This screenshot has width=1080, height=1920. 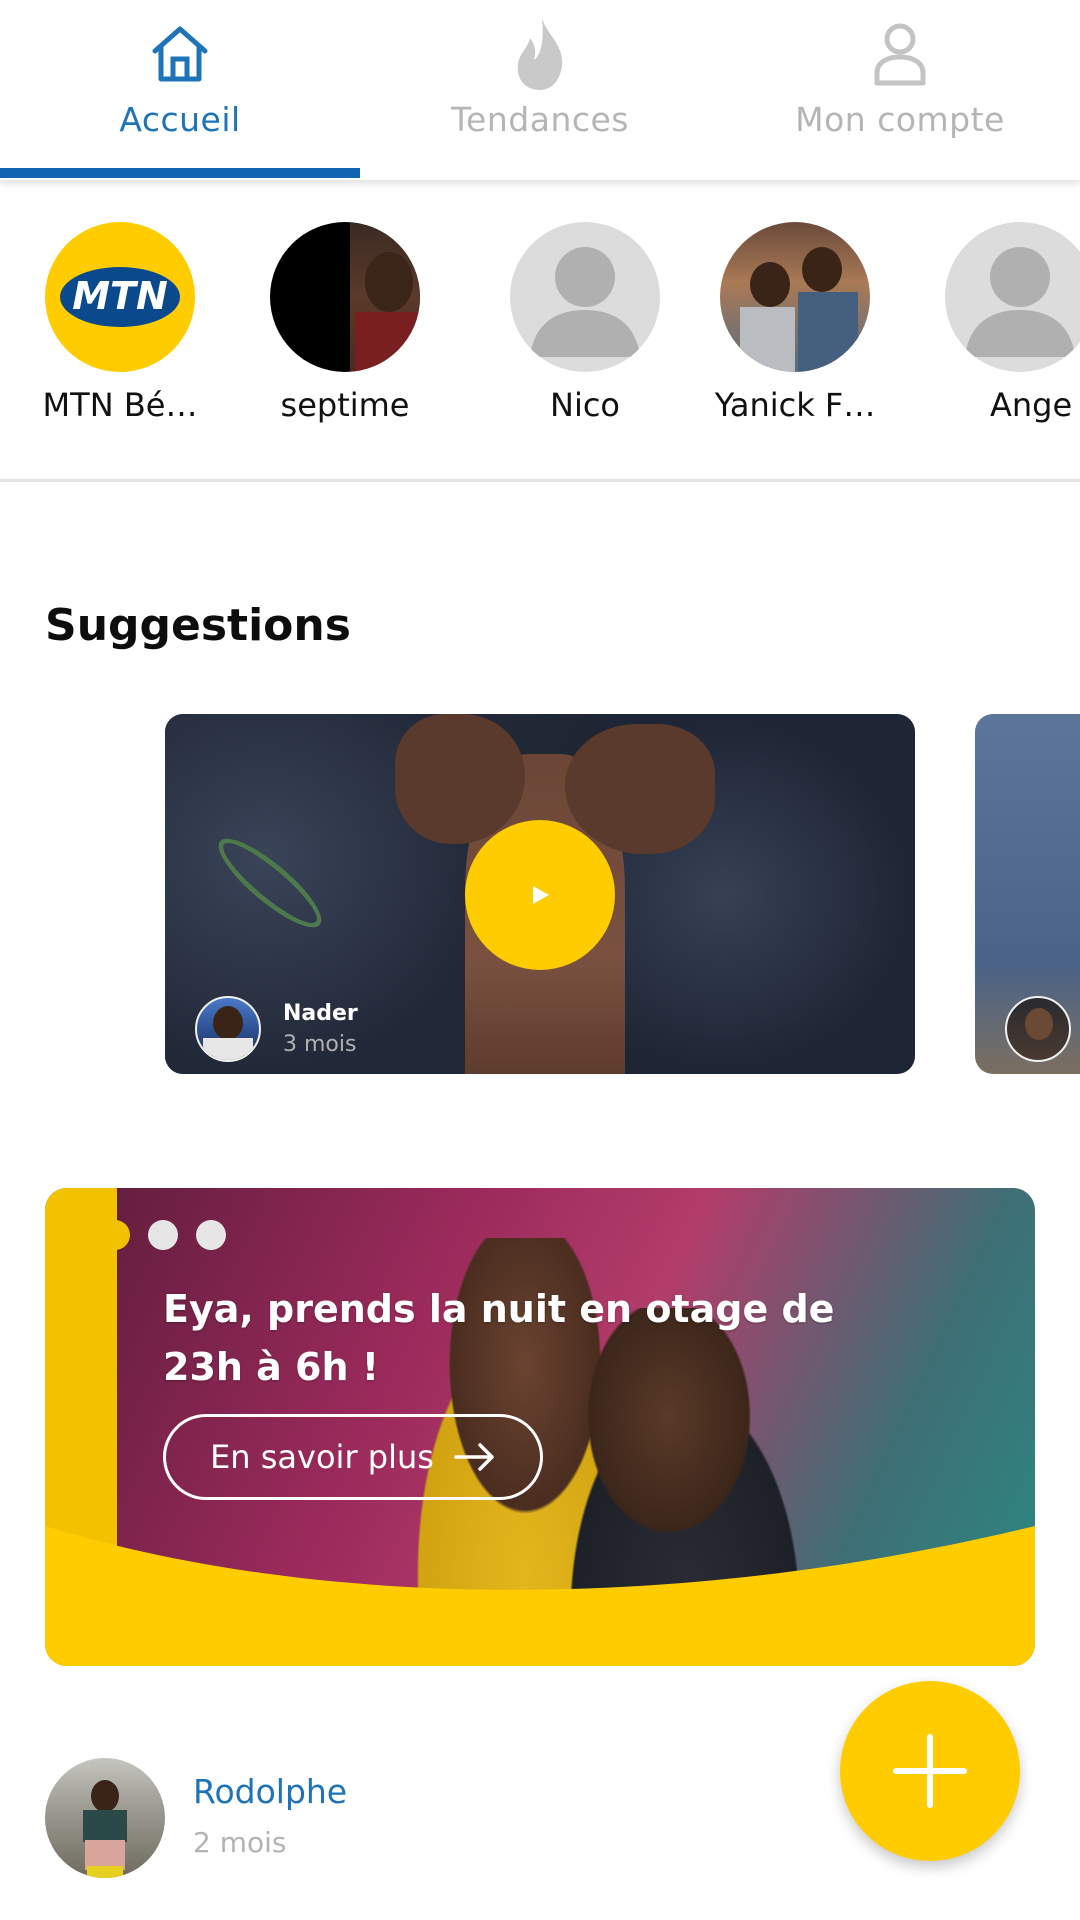 I want to click on banner-headline-line: Eya, prends la nuit en otage de, so click(x=499, y=1309).